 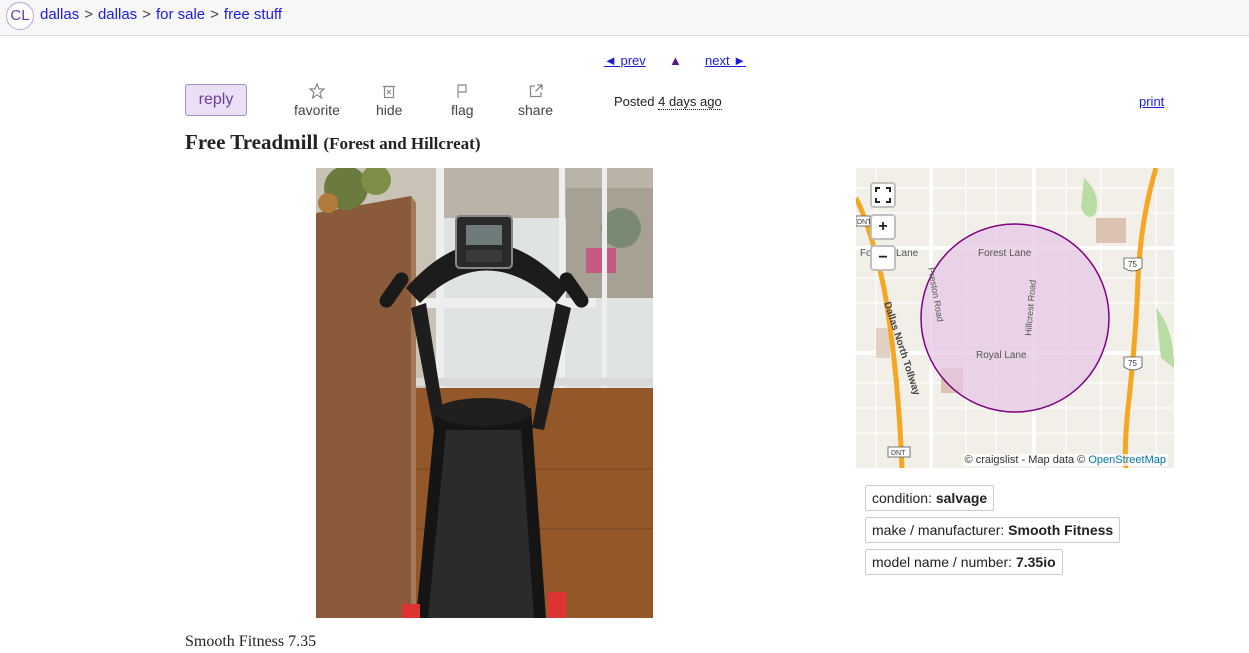 What do you see at coordinates (624, 18) in the screenshot?
I see `top-bar: CL dallas > dallas > for sale > free stuff` at bounding box center [624, 18].